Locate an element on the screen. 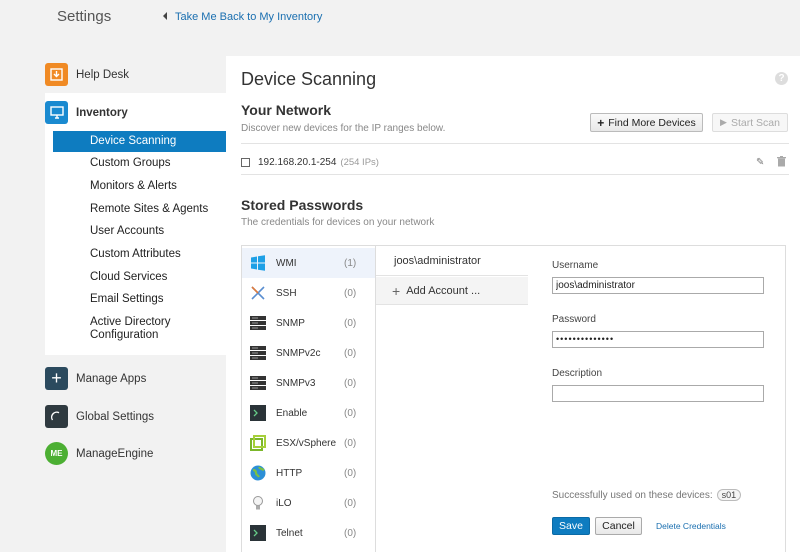  cancel-button: Cancel is located at coordinates (618, 526).